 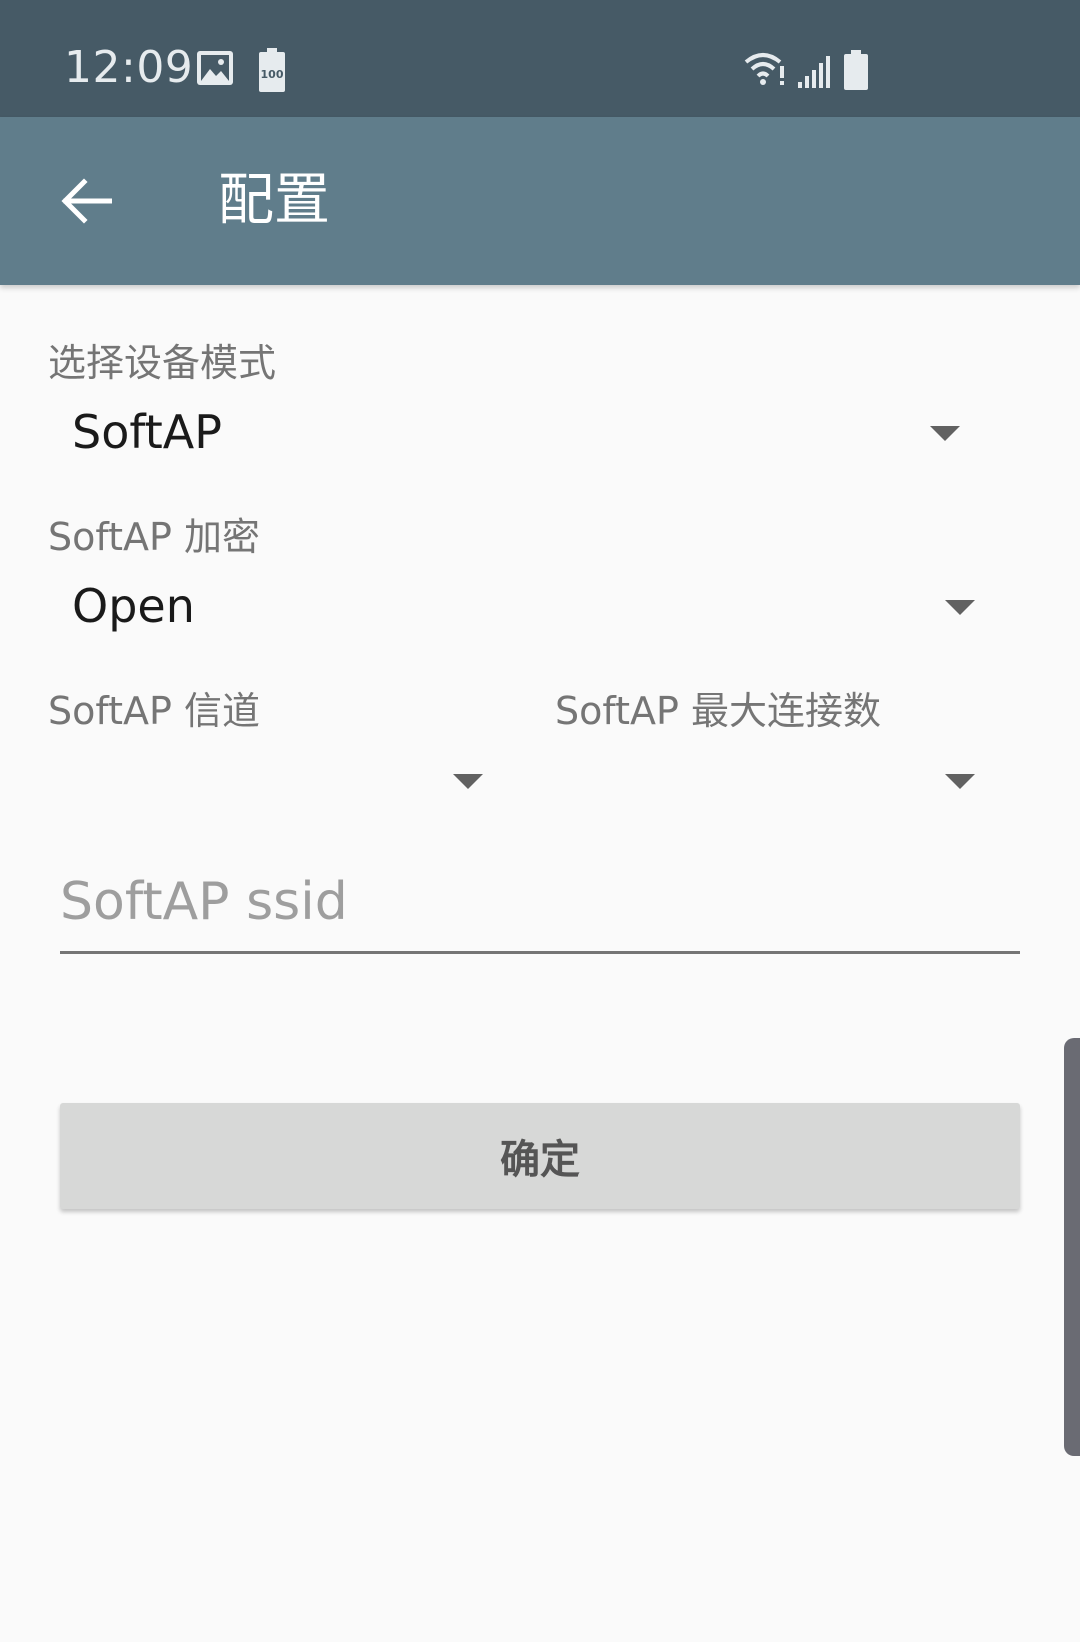 I want to click on wifi-icon, so click(x=764, y=69).